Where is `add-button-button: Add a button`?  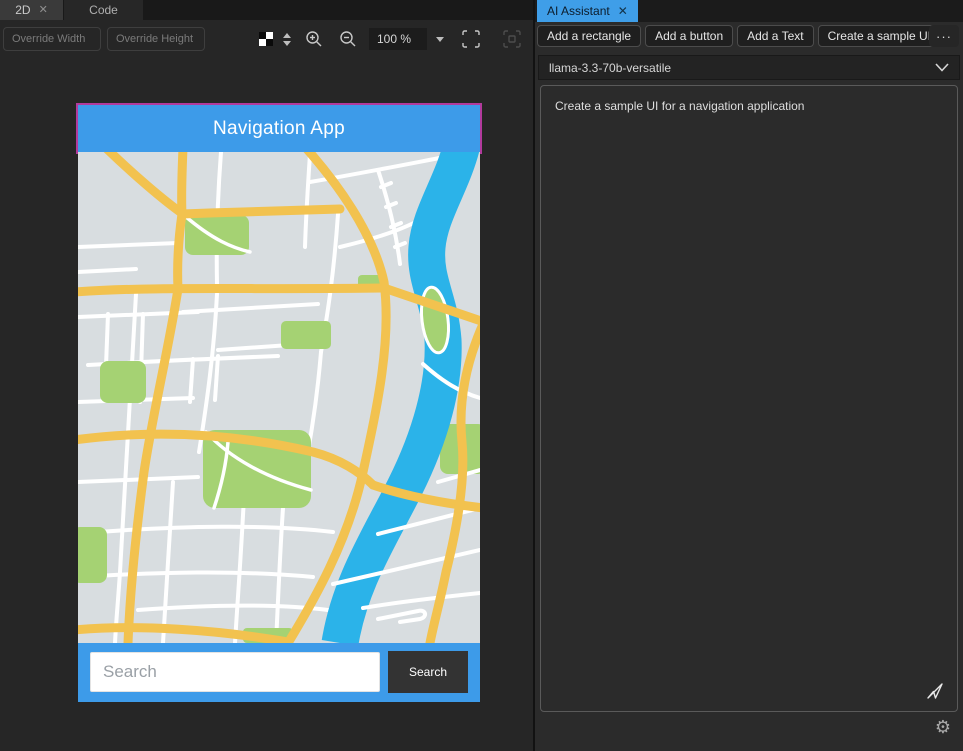 add-button-button: Add a button is located at coordinates (689, 36).